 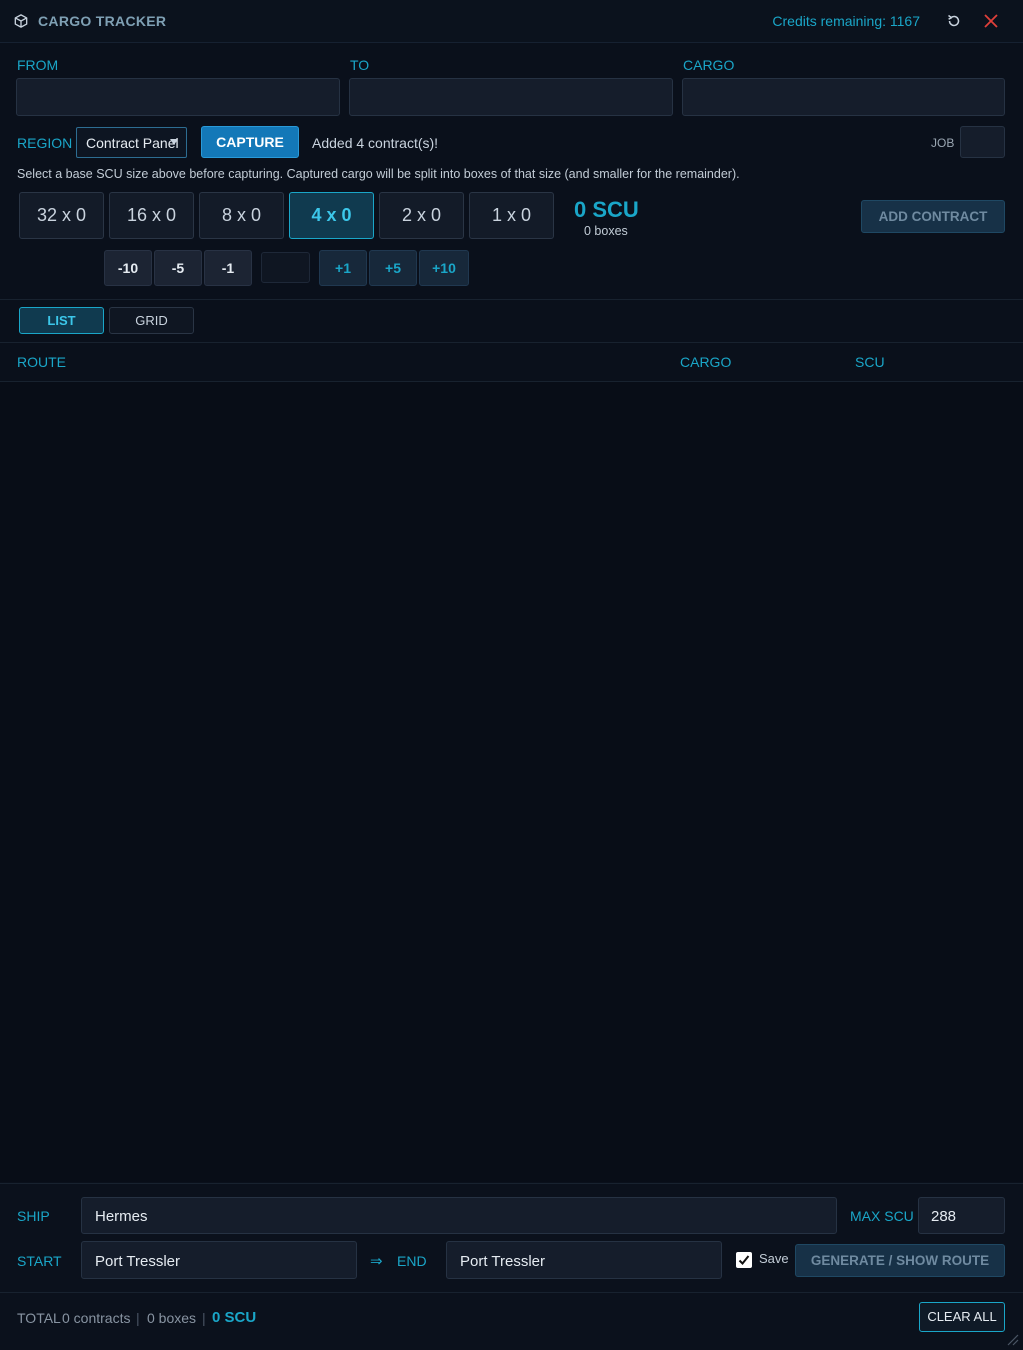 I want to click on total-scu: 0 SCU, so click(x=234, y=1317).